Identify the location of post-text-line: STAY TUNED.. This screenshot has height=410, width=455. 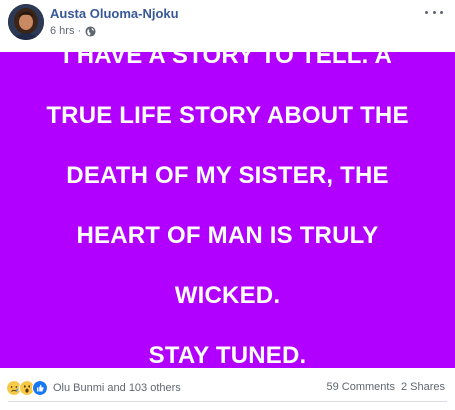
(227, 355).